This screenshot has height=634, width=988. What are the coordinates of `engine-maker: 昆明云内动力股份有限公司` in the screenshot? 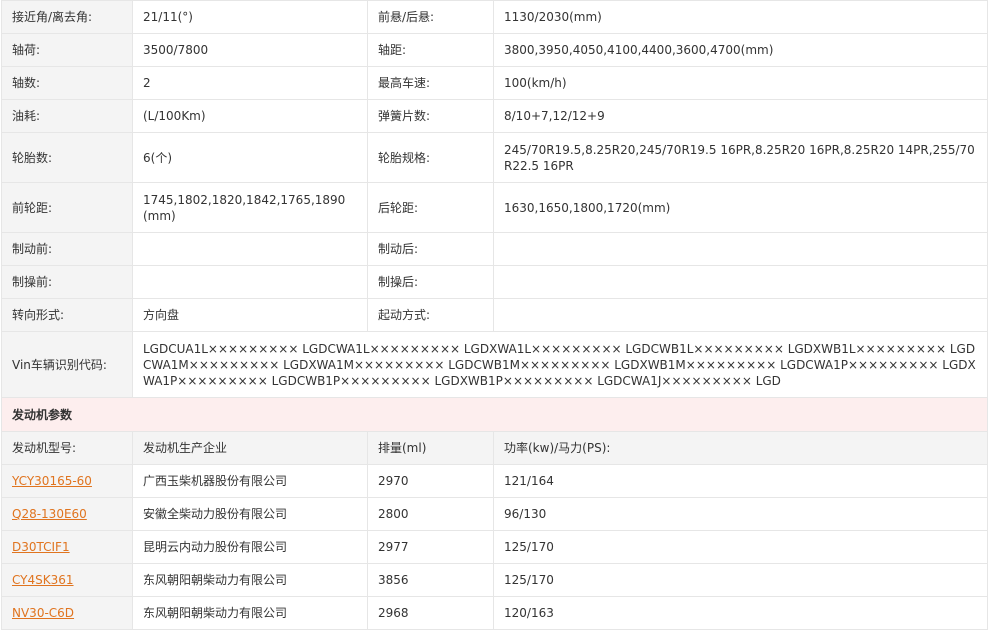 It's located at (250, 547).